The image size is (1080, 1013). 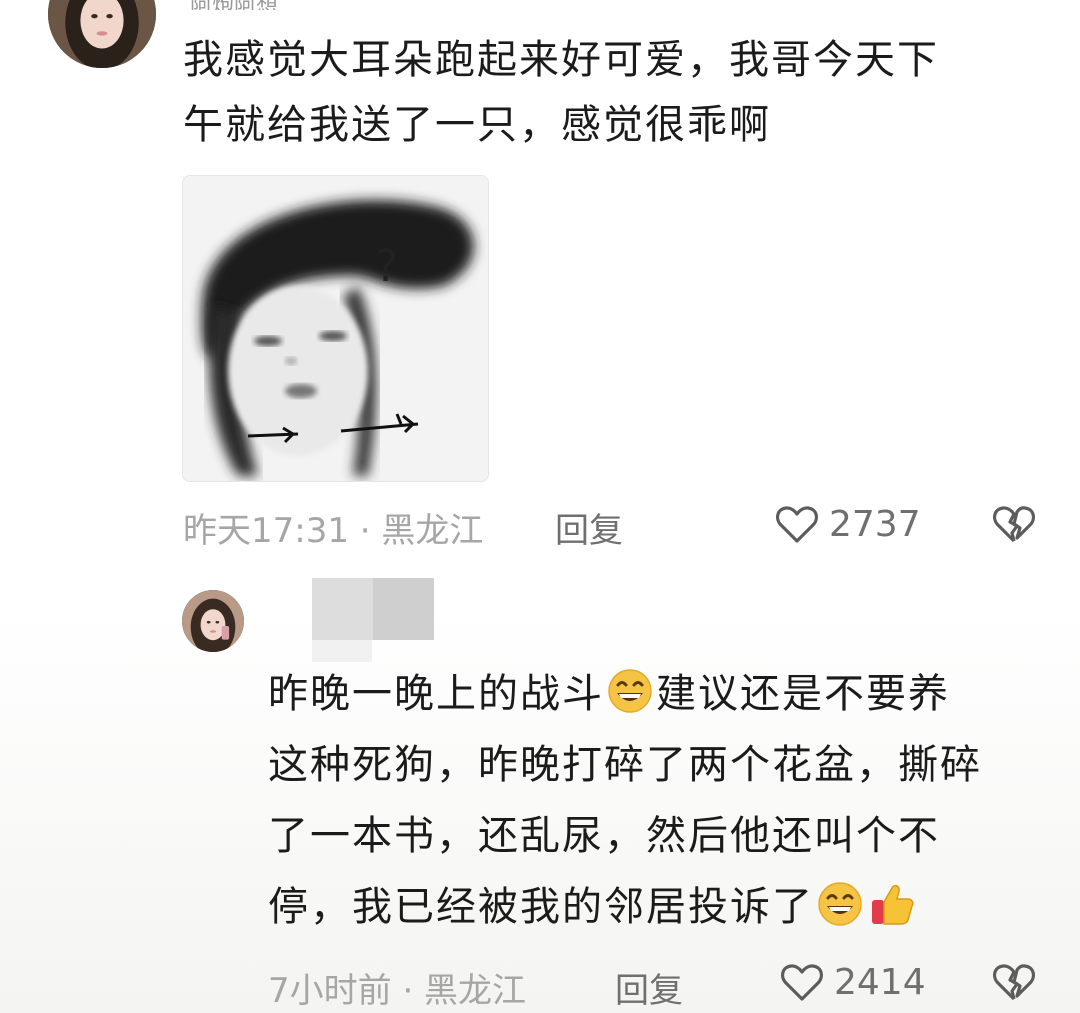 What do you see at coordinates (397, 991) in the screenshot?
I see `comment-timestamp: 7小时前 · 黑龙江` at bounding box center [397, 991].